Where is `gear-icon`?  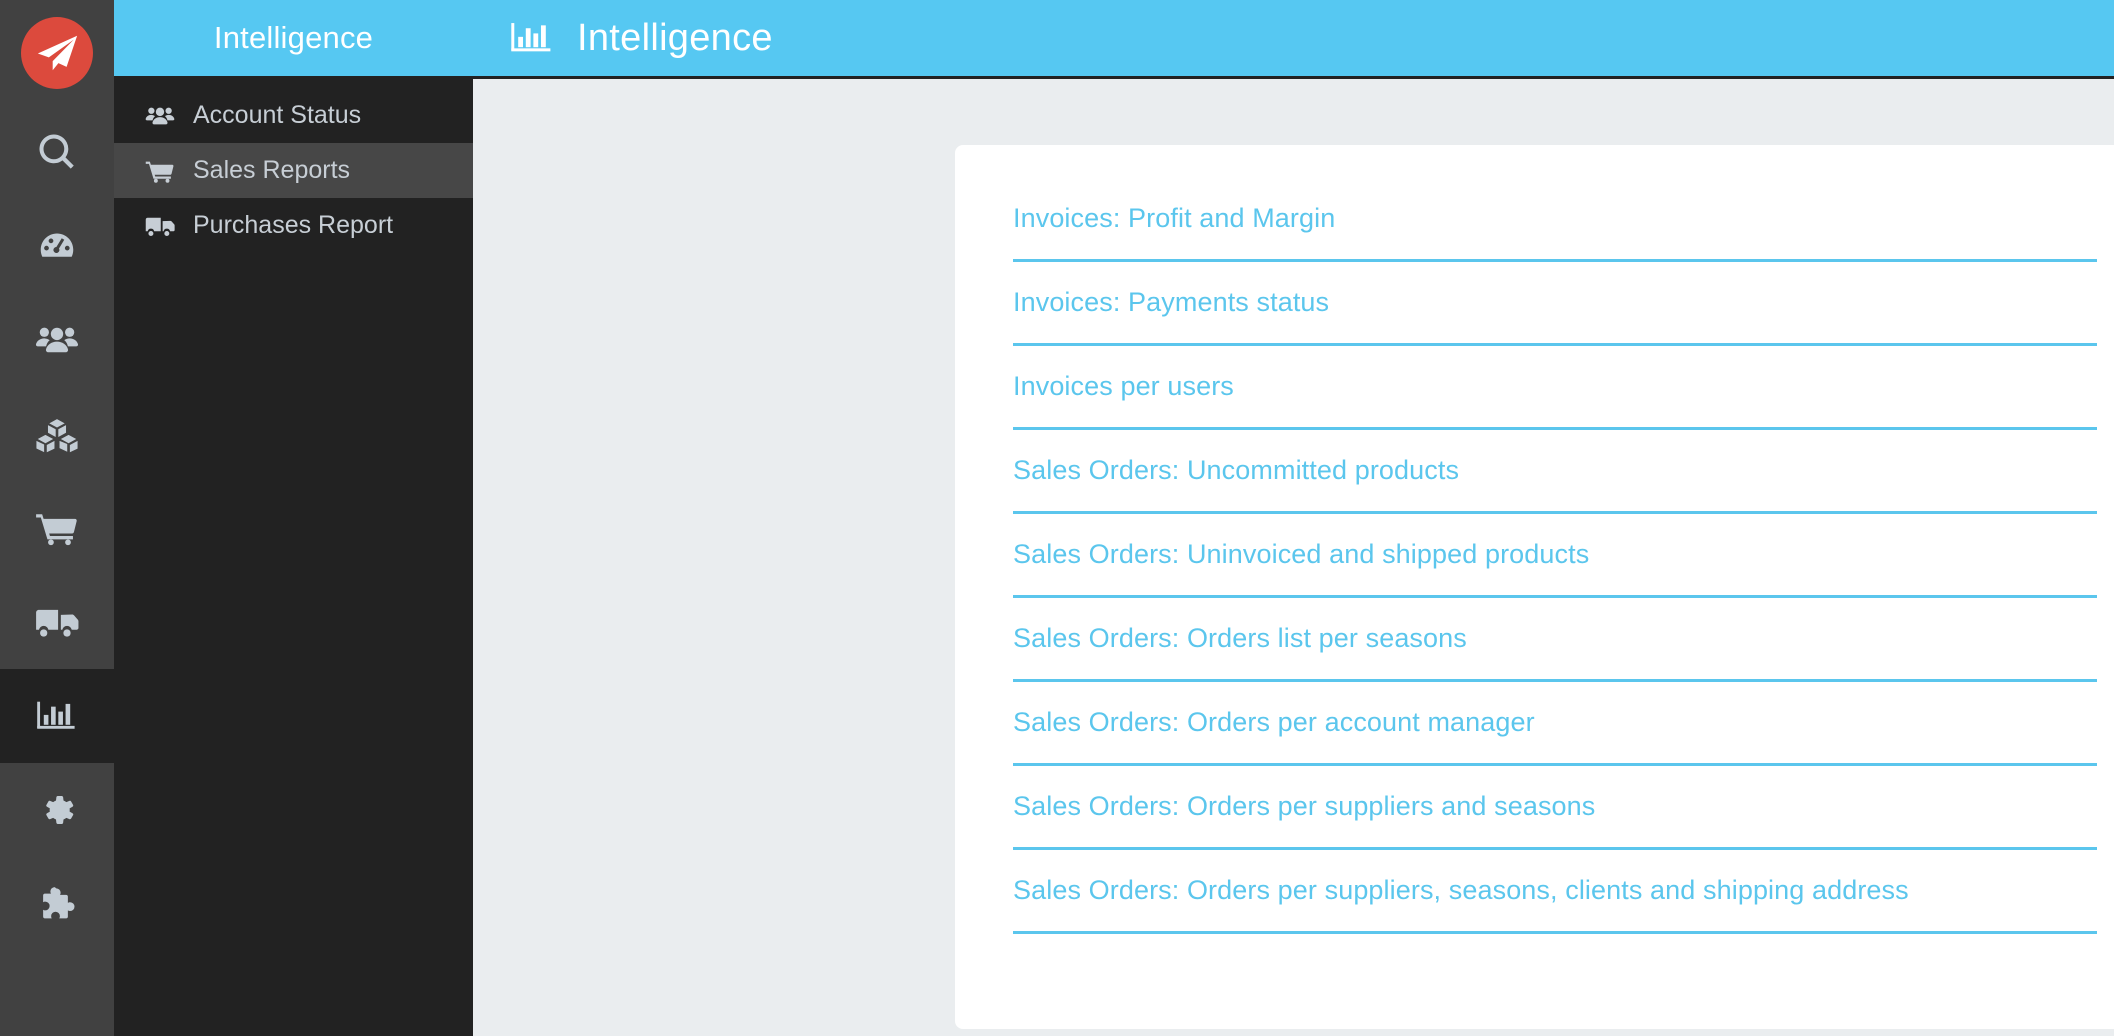
gear-icon is located at coordinates (57, 810).